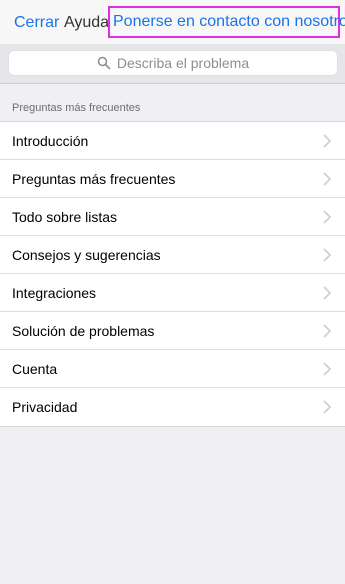 This screenshot has width=345, height=584. I want to click on search-bar-container: Describa el problema, so click(172, 64).